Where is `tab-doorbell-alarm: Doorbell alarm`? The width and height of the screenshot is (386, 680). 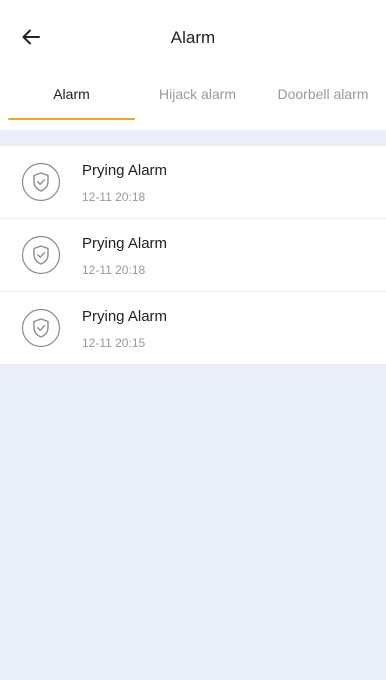 tab-doorbell-alarm: Doorbell alarm is located at coordinates (323, 101).